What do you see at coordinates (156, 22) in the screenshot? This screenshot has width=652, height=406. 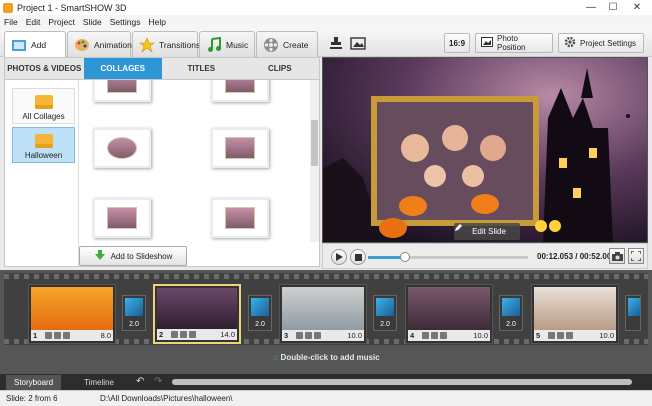 I see `menu-help: Help` at bounding box center [156, 22].